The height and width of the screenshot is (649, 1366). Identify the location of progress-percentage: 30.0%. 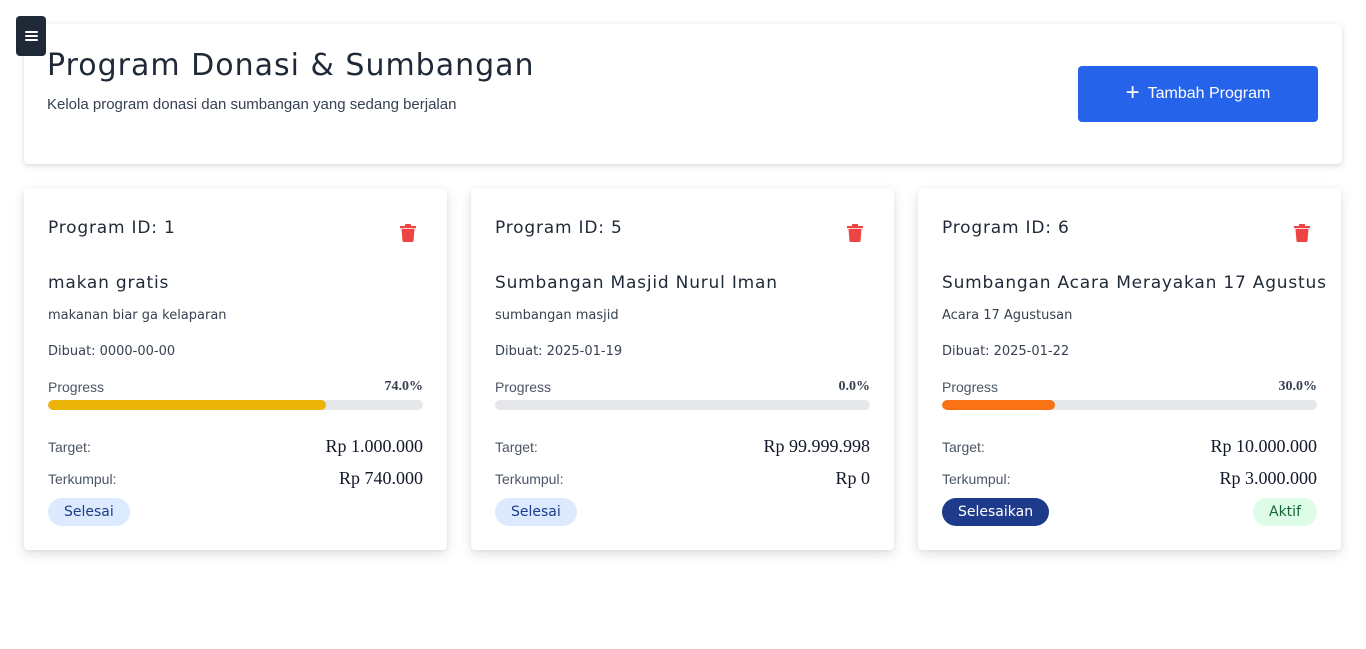
(1298, 386).